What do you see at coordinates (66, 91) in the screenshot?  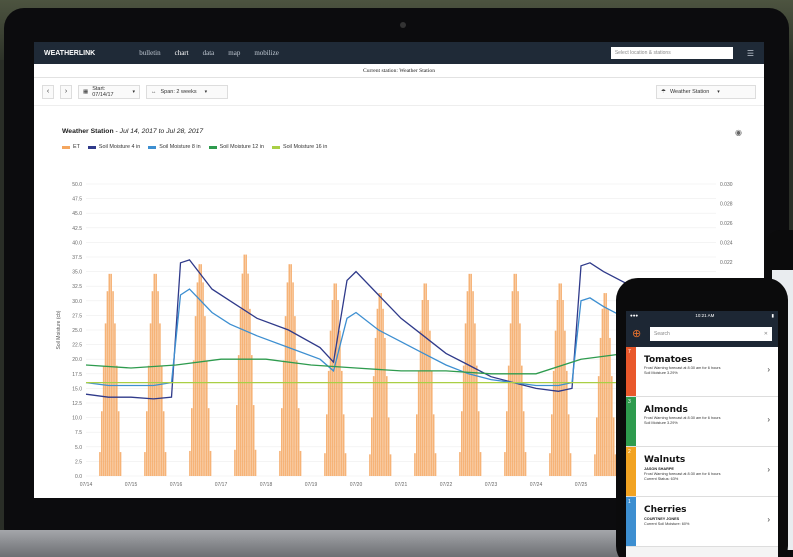 I see `next-button: ›` at bounding box center [66, 91].